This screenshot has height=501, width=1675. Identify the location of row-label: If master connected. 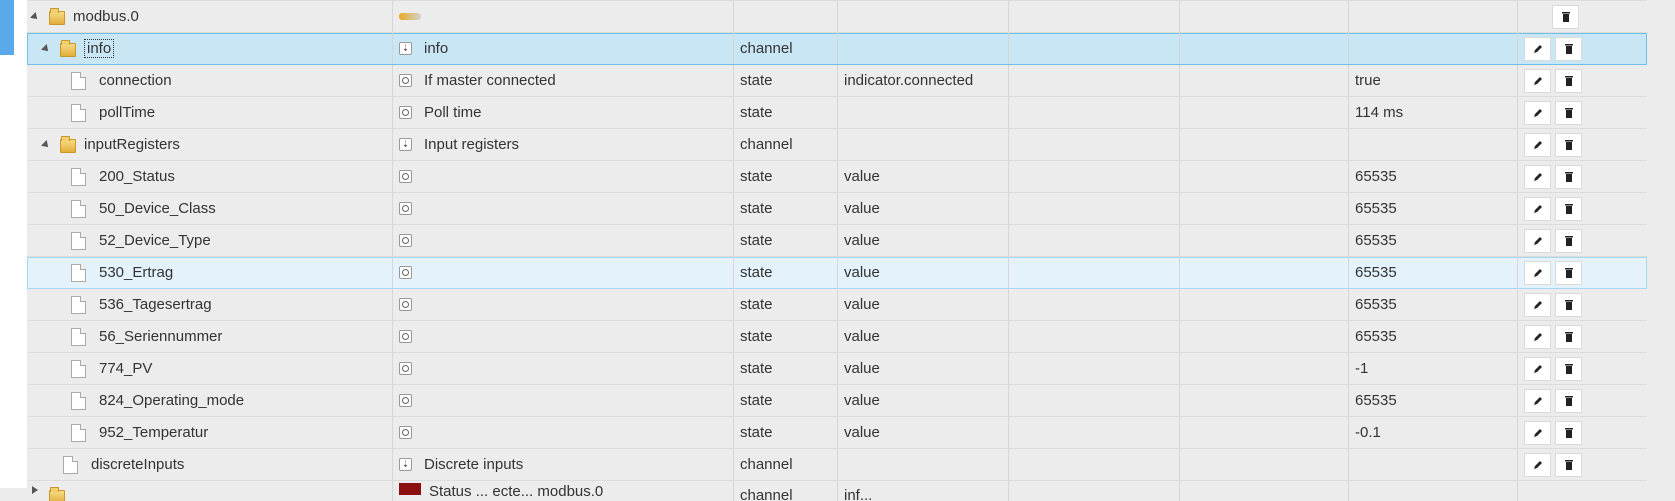
(490, 80).